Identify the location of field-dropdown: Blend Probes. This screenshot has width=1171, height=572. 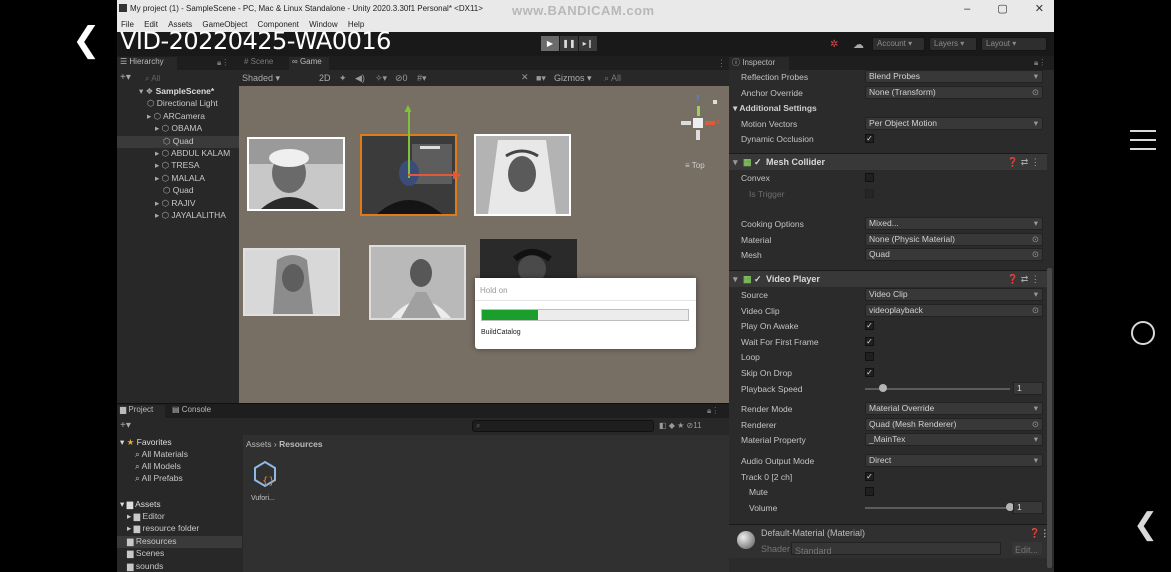
(954, 76).